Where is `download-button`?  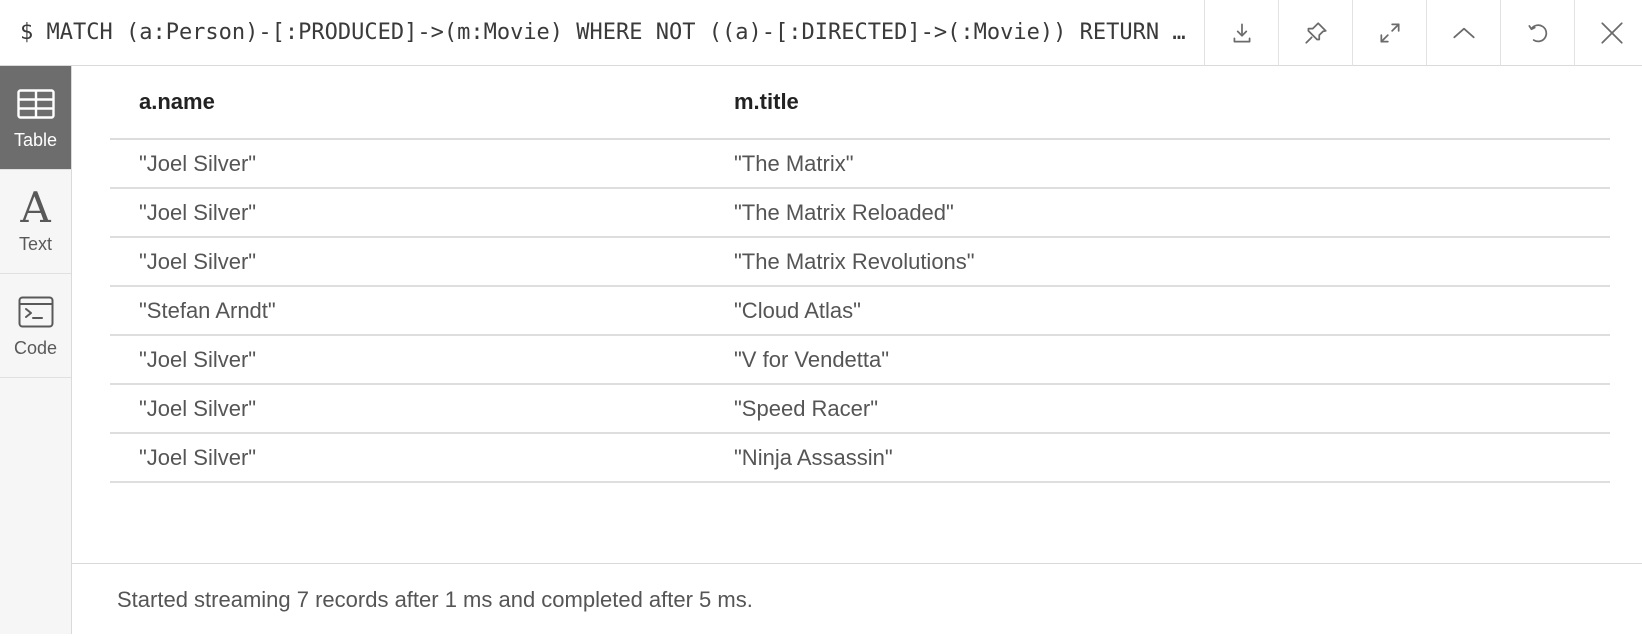 download-button is located at coordinates (1241, 33).